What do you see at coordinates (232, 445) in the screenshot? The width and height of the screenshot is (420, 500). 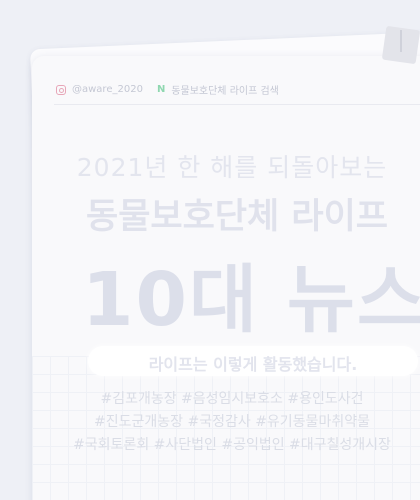 I see `hashtag-line: #국회토론회 #사단법인 #공익법인 #대구칠성개시장` at bounding box center [232, 445].